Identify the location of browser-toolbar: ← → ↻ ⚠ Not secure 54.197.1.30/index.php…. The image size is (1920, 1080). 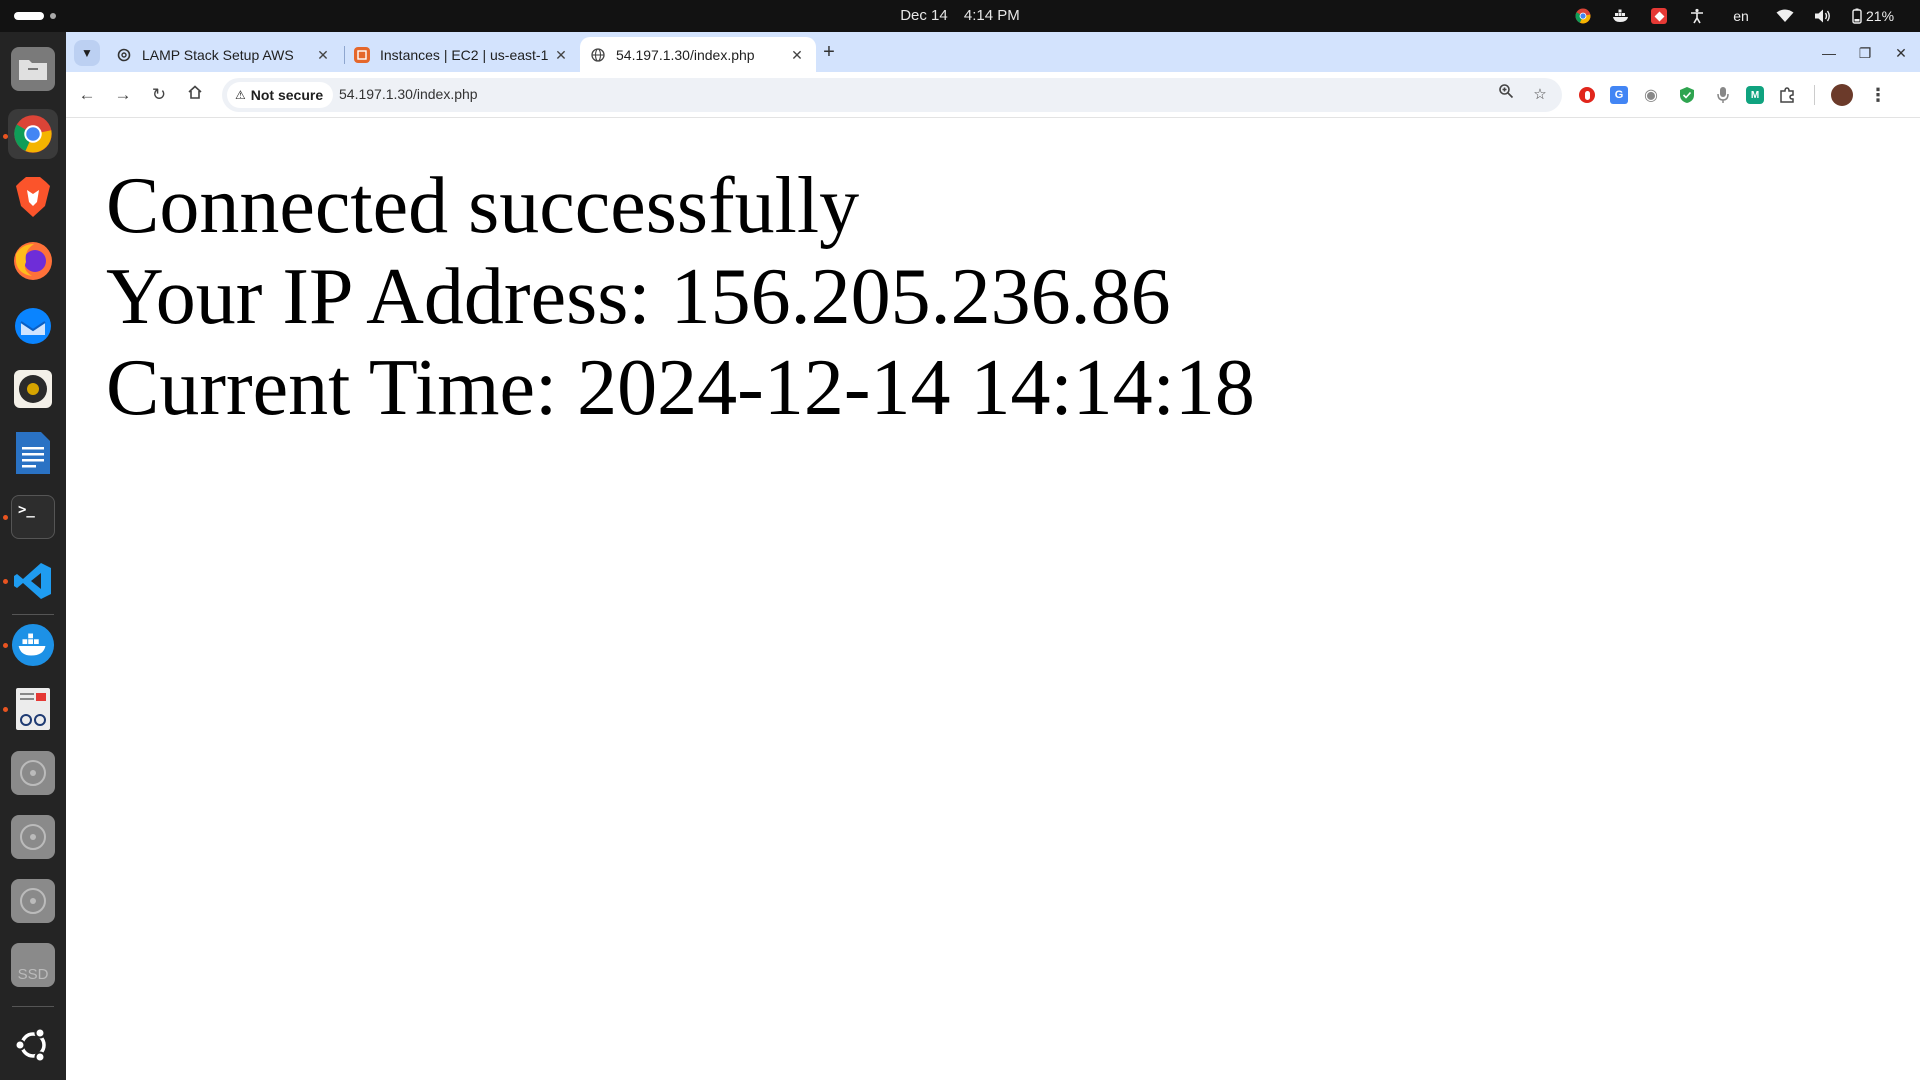
(993, 95).